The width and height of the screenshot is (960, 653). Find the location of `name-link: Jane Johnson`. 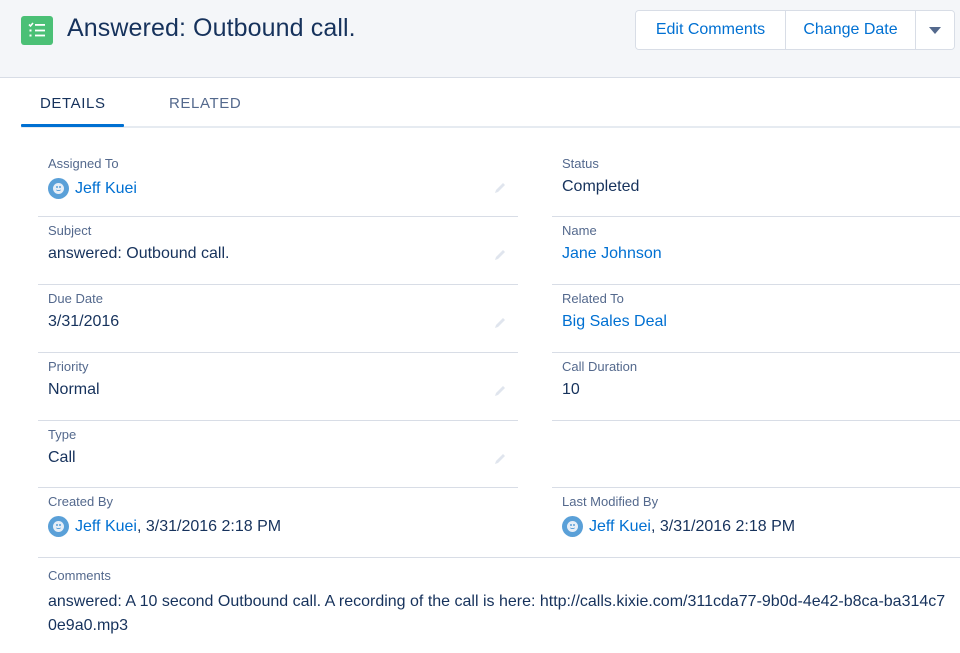

name-link: Jane Johnson is located at coordinates (612, 254).